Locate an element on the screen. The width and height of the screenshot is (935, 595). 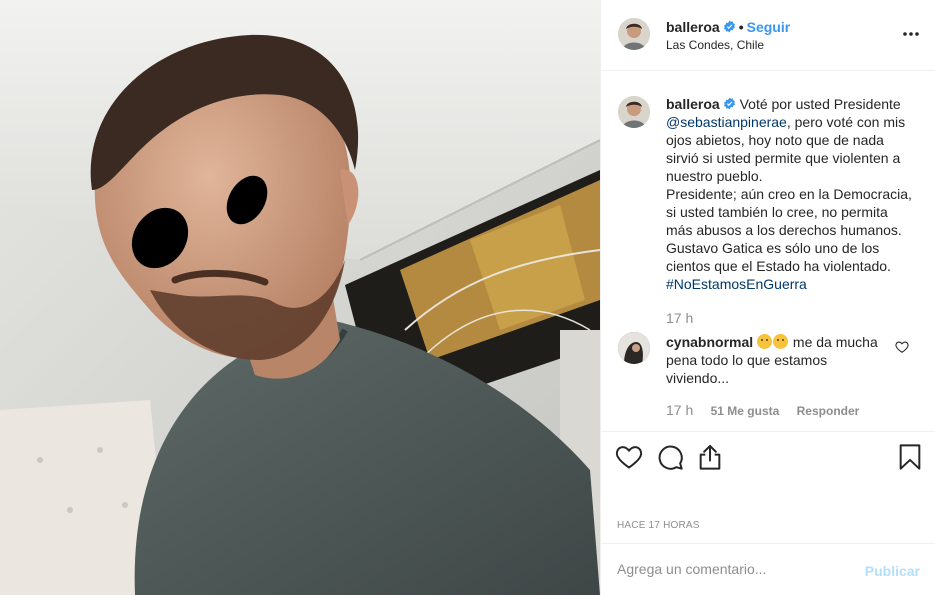
author-avatar is located at coordinates (634, 34).